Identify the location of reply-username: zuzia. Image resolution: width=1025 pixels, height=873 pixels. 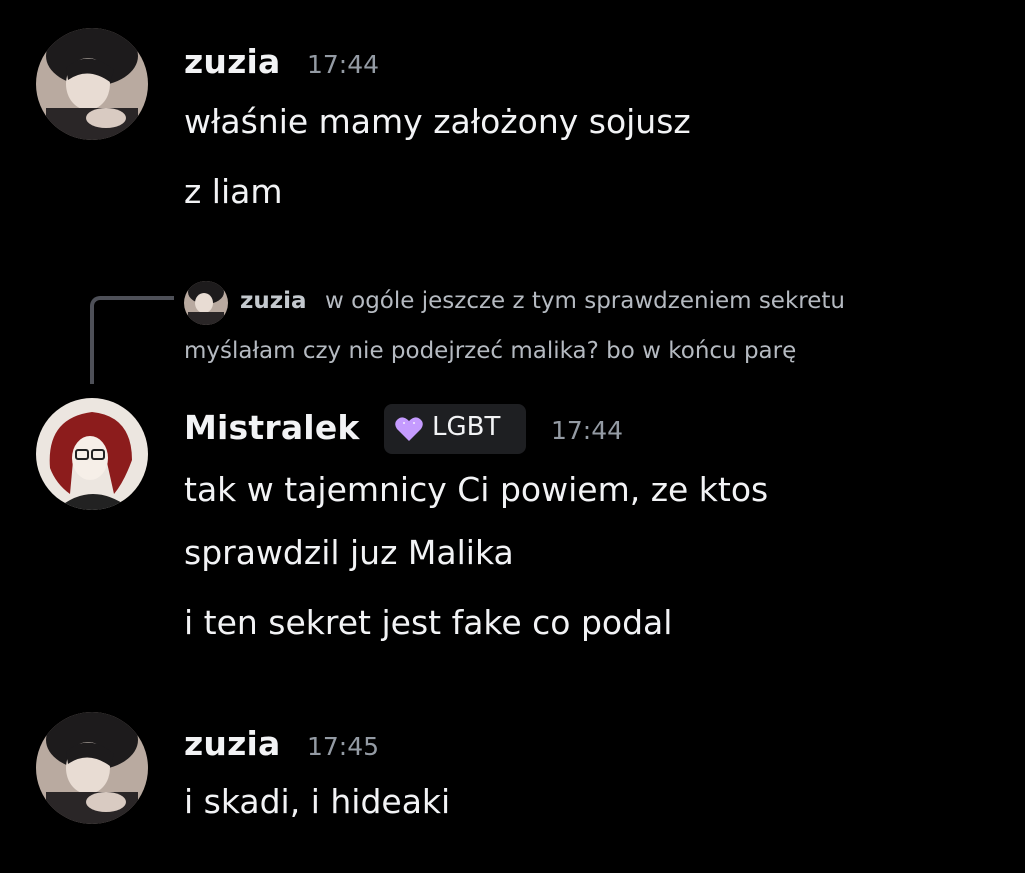
(273, 301).